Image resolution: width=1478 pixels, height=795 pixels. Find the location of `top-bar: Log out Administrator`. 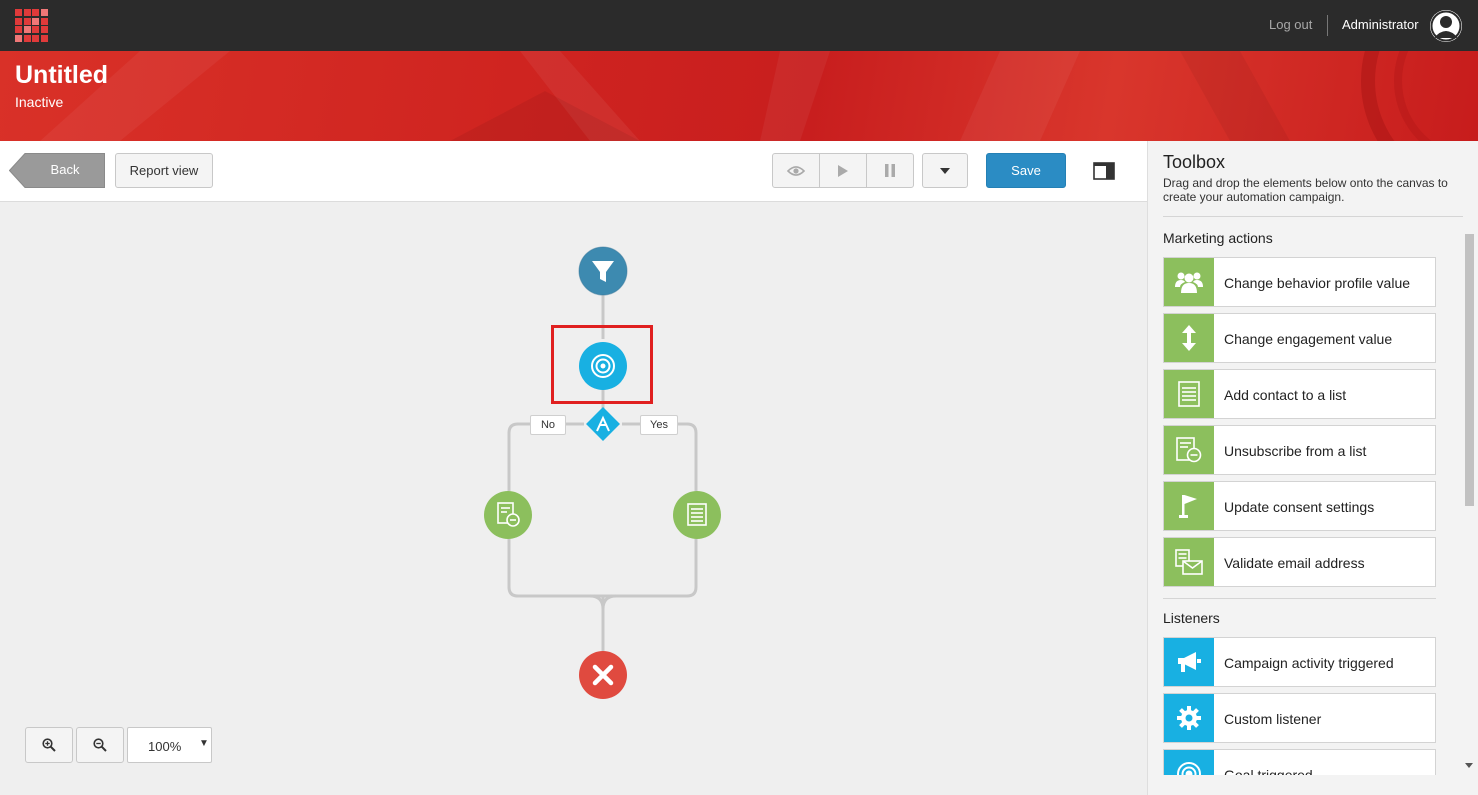

top-bar: Log out Administrator is located at coordinates (739, 25).